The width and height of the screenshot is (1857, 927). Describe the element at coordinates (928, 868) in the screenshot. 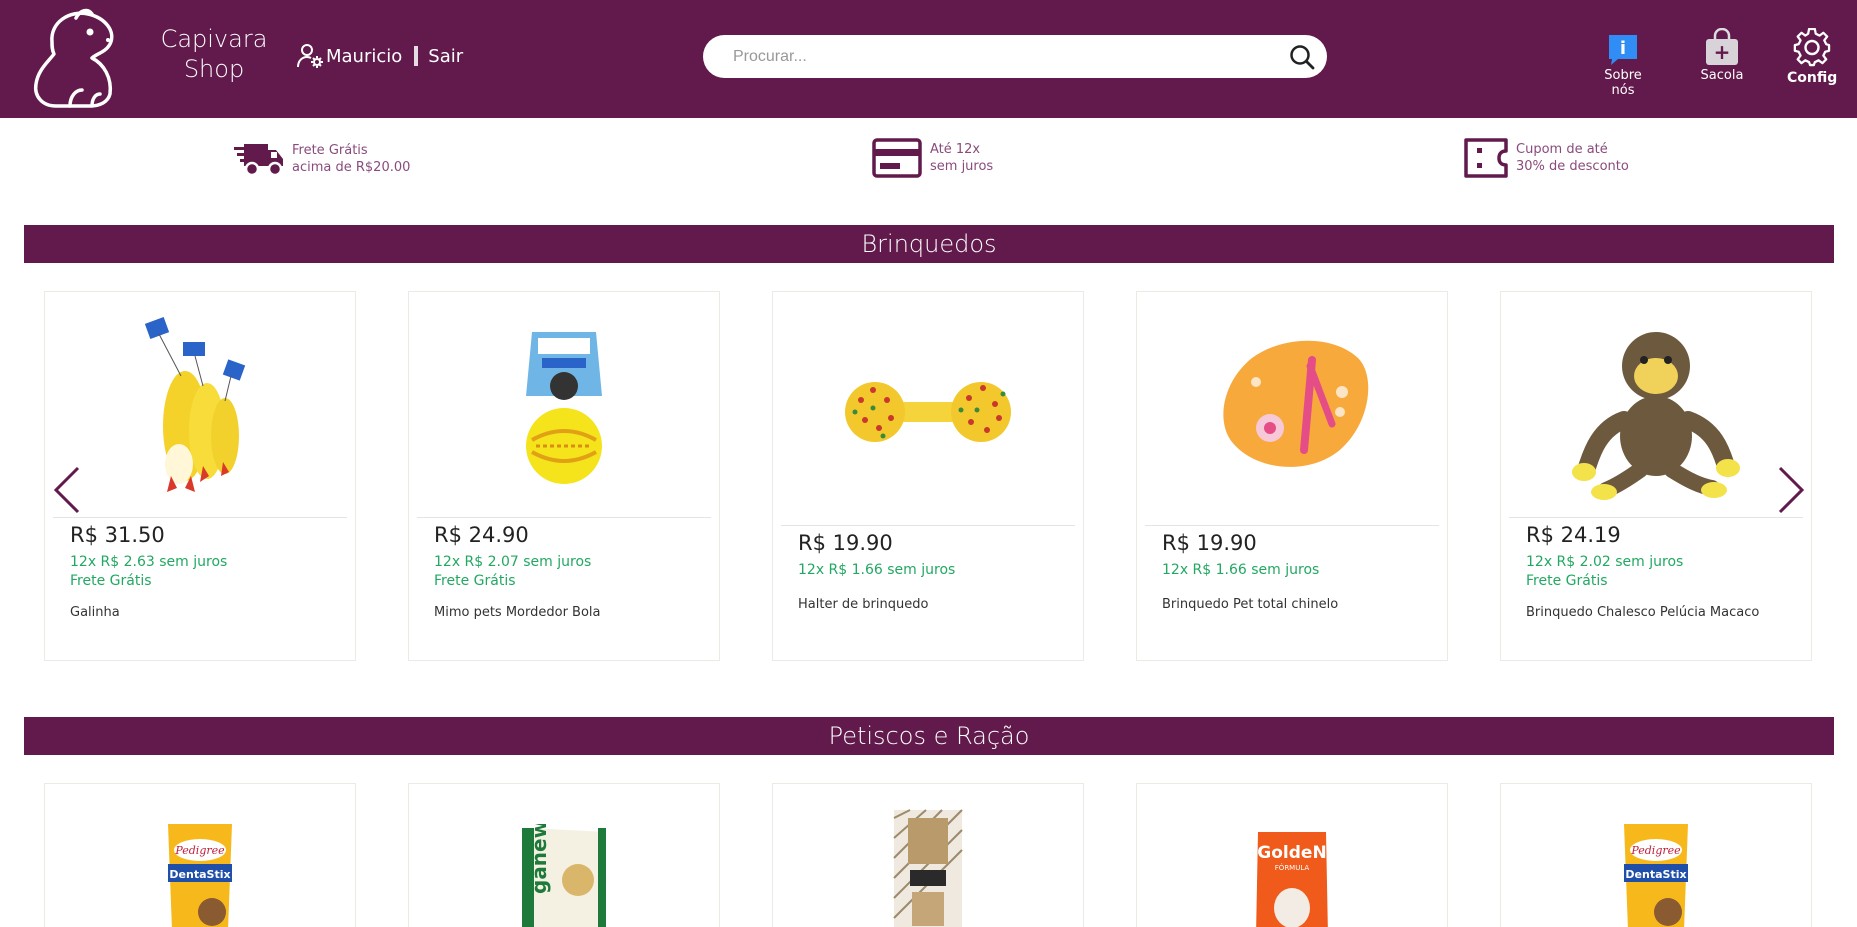

I see `product-image-chew-sticks` at that location.